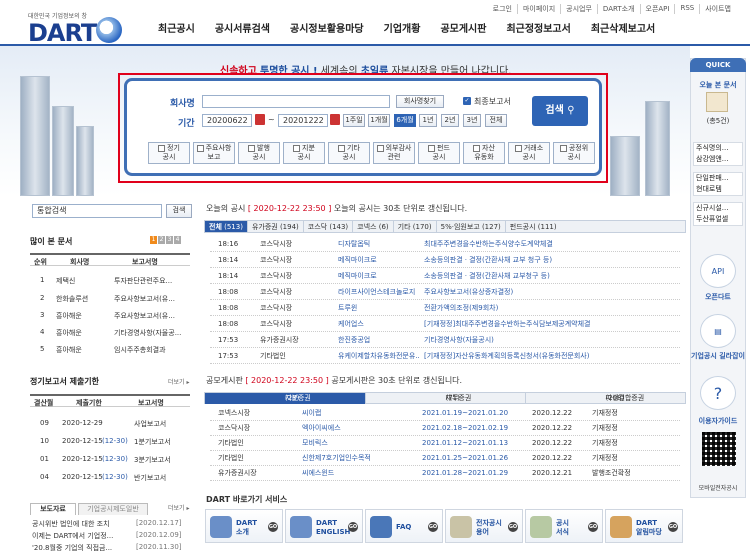 Image resolution: width=750 pixels, height=558 pixels. What do you see at coordinates (347, 413) in the screenshot?
I see `row-company: 씨이랩` at bounding box center [347, 413].